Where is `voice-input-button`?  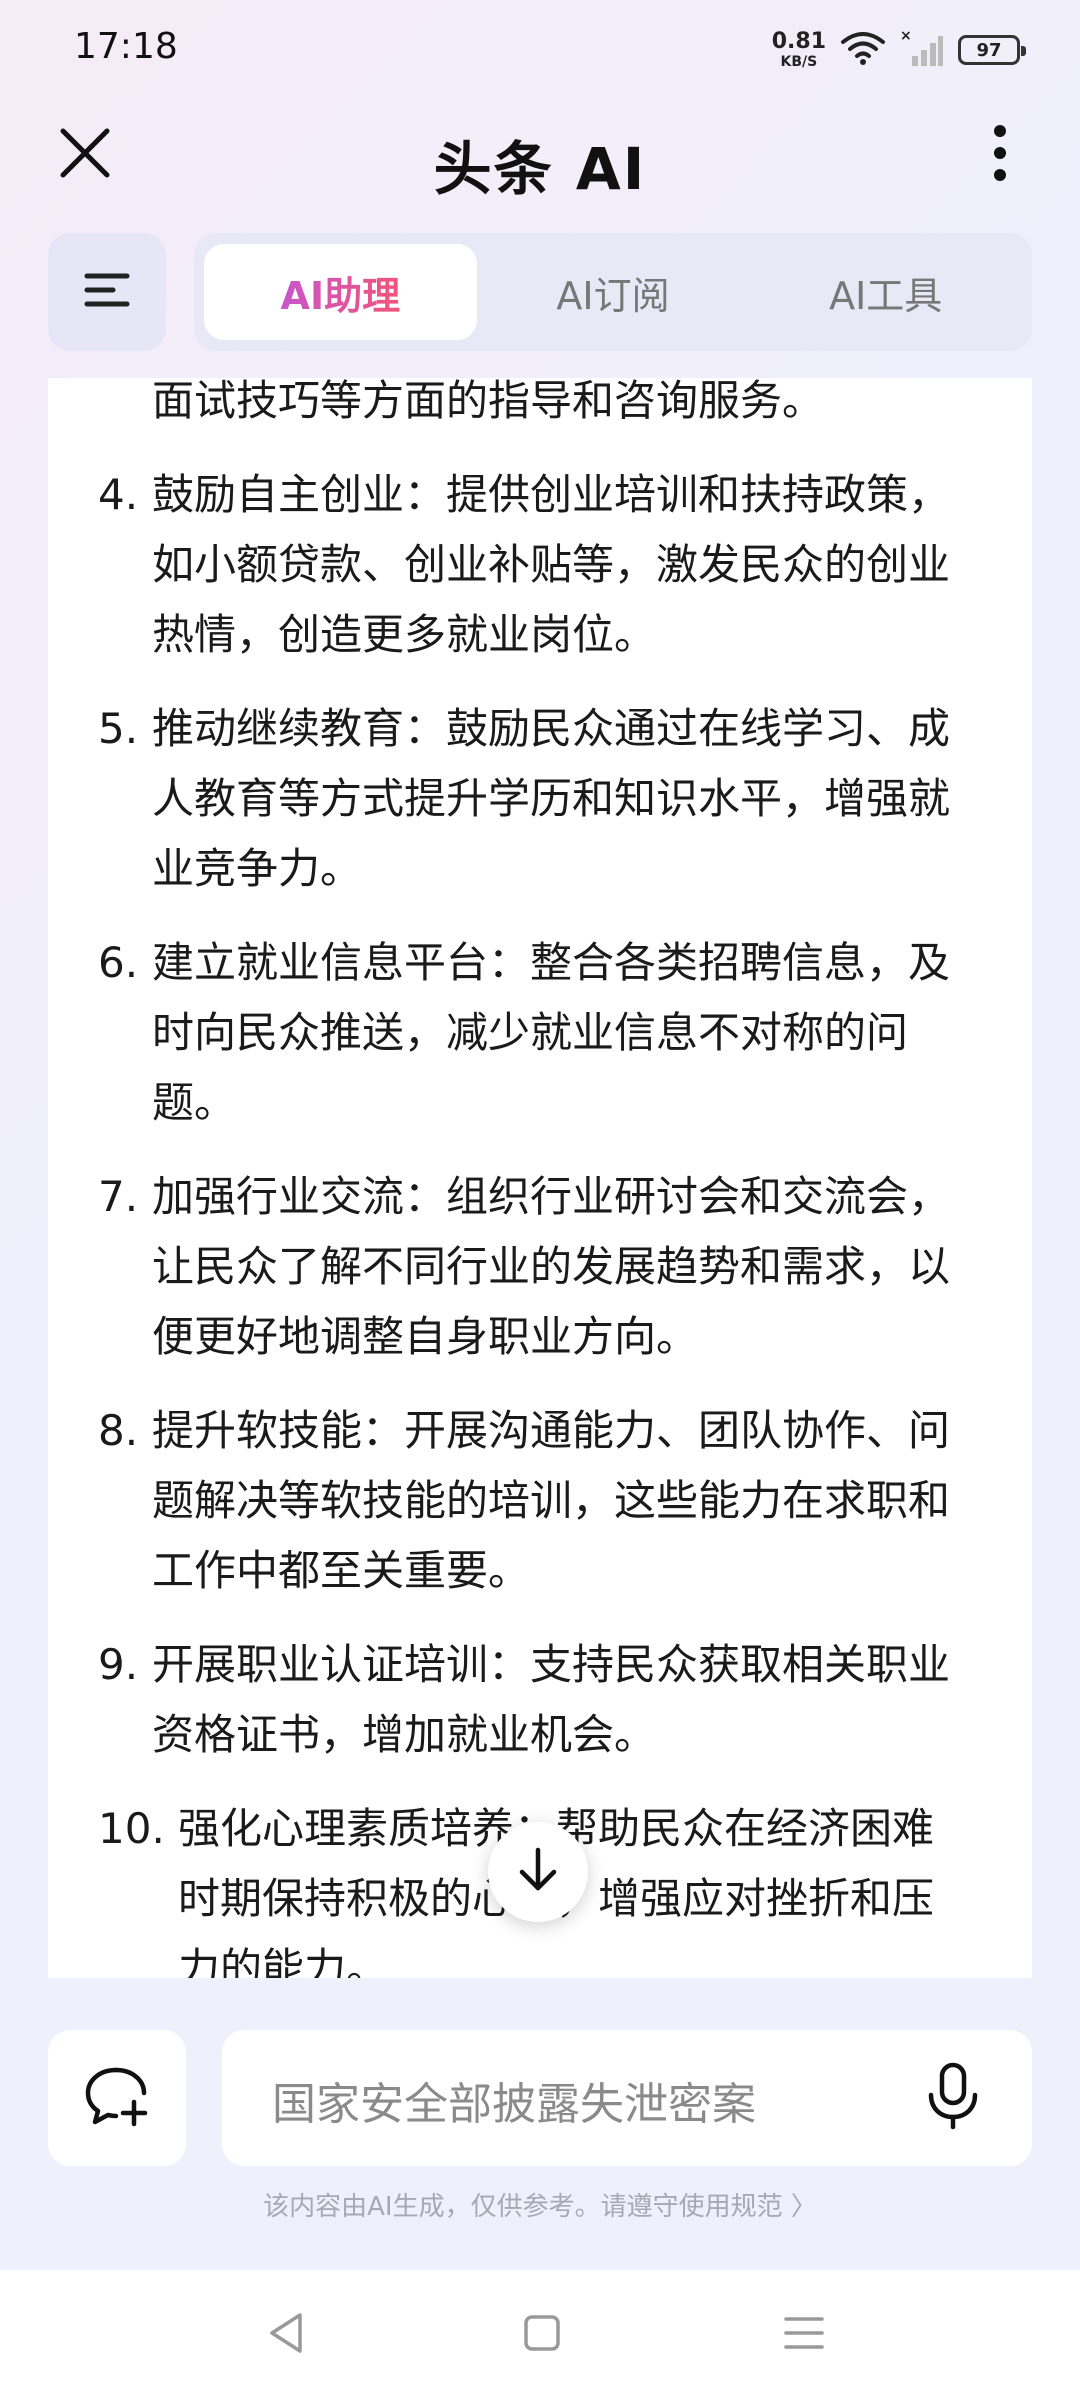
voice-input-button is located at coordinates (953, 2098).